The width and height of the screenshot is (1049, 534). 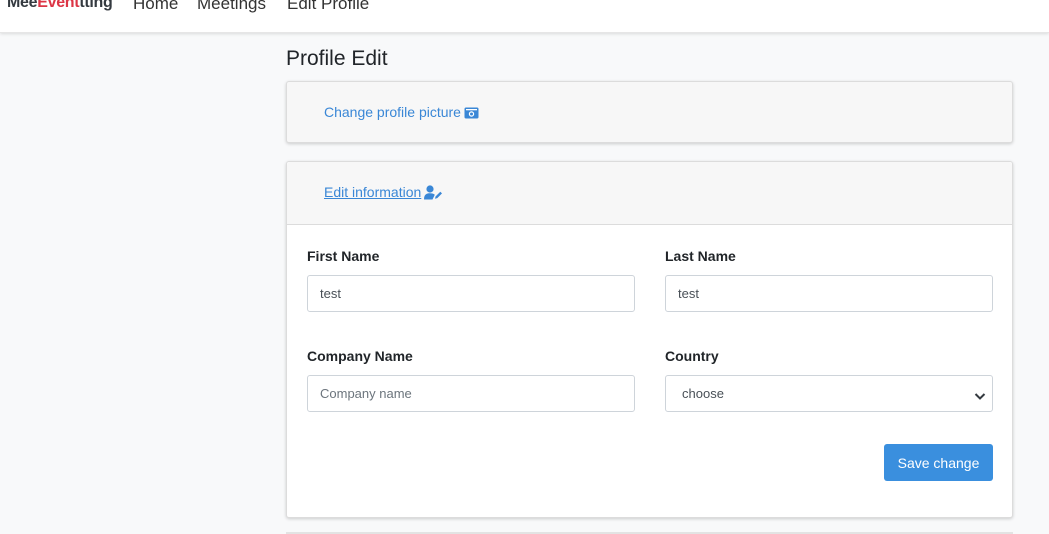 I want to click on chevron-down-icon, so click(x=980, y=396).